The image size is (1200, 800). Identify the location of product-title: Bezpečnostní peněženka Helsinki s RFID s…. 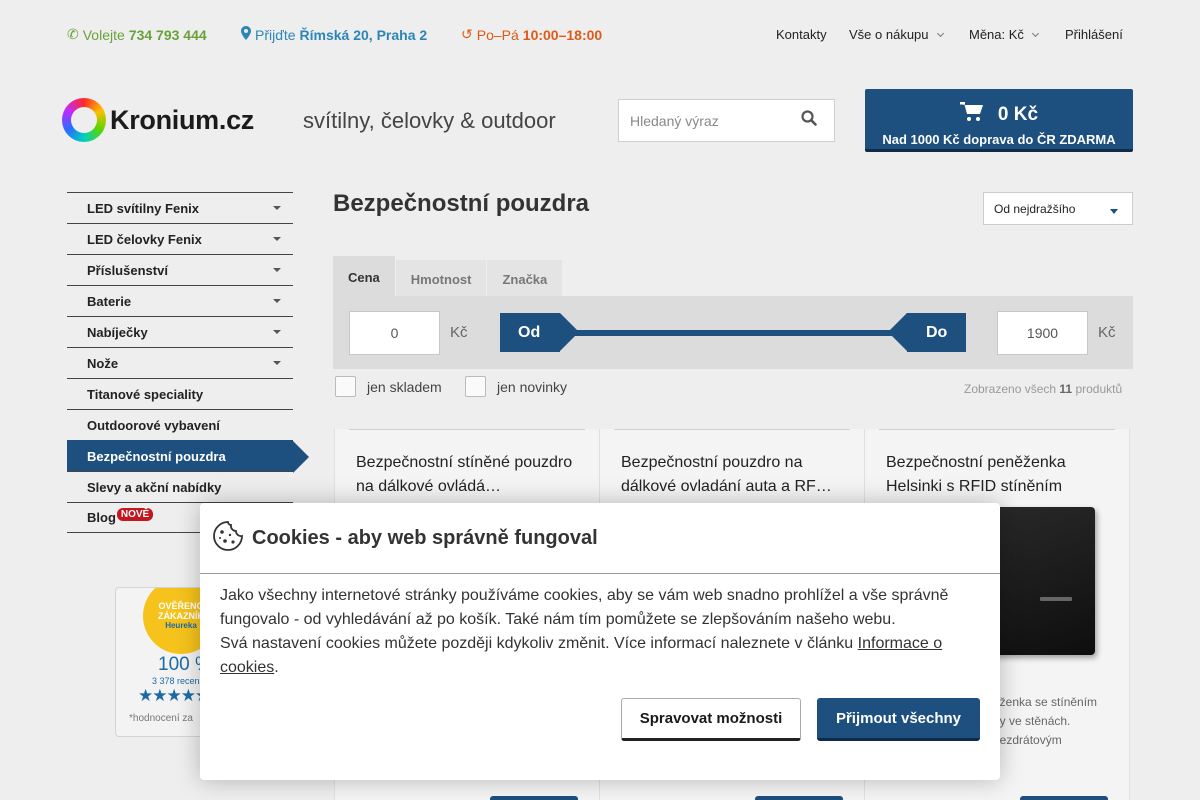
(1000, 475).